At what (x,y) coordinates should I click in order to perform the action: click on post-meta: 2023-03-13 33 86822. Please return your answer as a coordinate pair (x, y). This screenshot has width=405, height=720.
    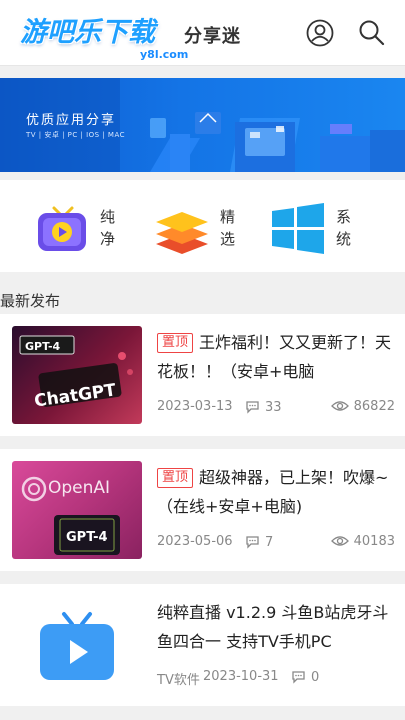
    Looking at the image, I should click on (276, 409).